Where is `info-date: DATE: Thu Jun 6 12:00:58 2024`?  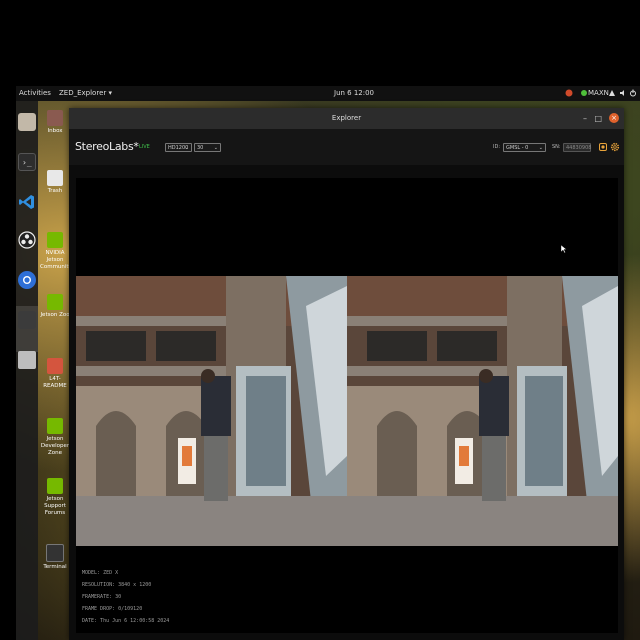
info-date: DATE: Thu Jun 6 12:00:58 2024 is located at coordinates (126, 621).